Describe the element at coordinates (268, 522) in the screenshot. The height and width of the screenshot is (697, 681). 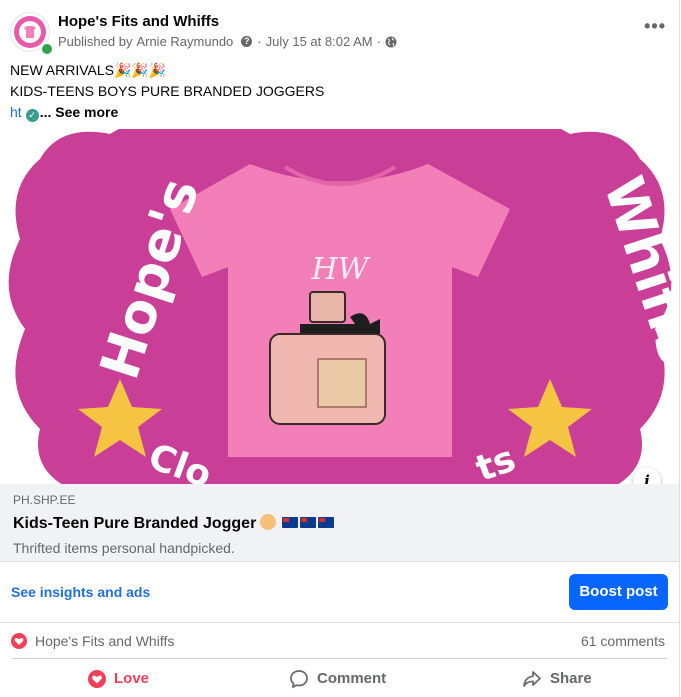
I see `boy-face-icon` at that location.